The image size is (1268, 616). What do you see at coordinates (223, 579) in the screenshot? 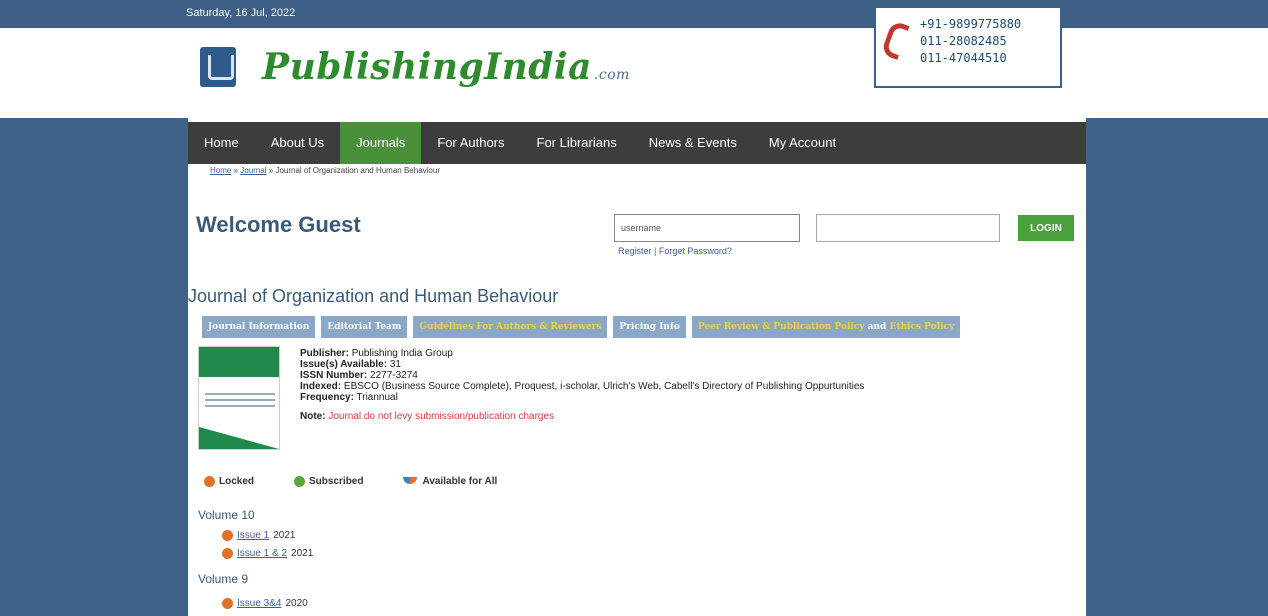
I see `volume-heading: Volume 9` at bounding box center [223, 579].